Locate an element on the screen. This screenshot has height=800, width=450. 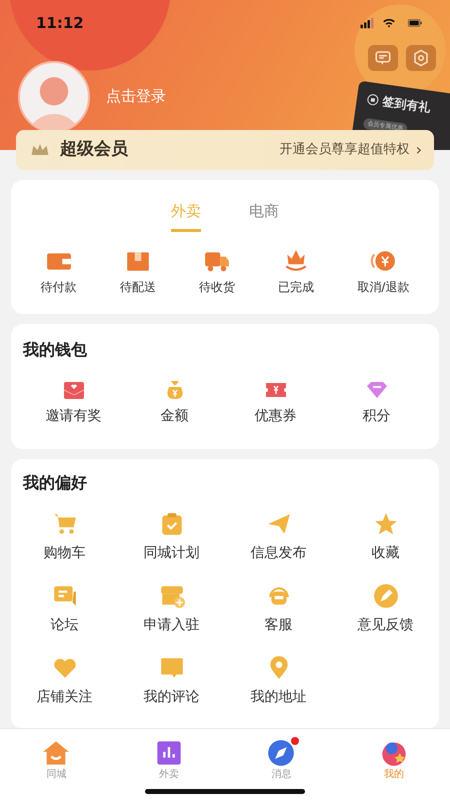
preference-item: 申请入驻 is located at coordinates (172, 618).